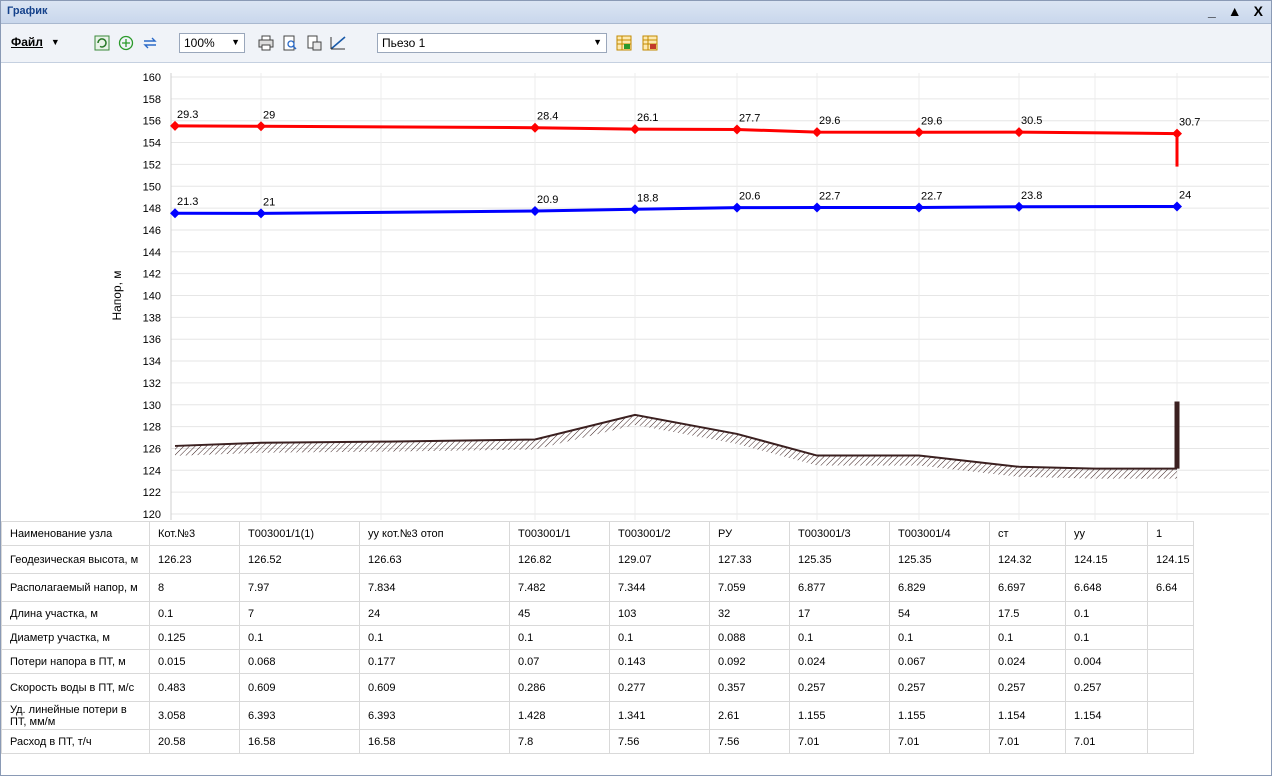 This screenshot has height=776, width=1272. Describe the element at coordinates (299, 533) in the screenshot. I see `table-cell: Т003001/1(1)` at that location.